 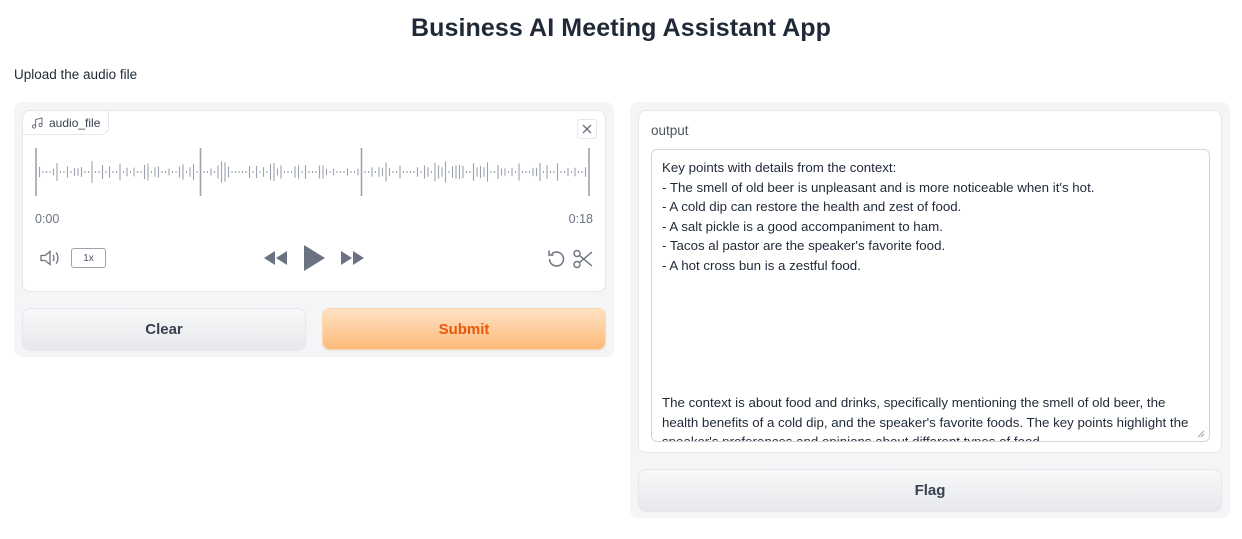 What do you see at coordinates (51, 258) in the screenshot?
I see `volume-icon` at bounding box center [51, 258].